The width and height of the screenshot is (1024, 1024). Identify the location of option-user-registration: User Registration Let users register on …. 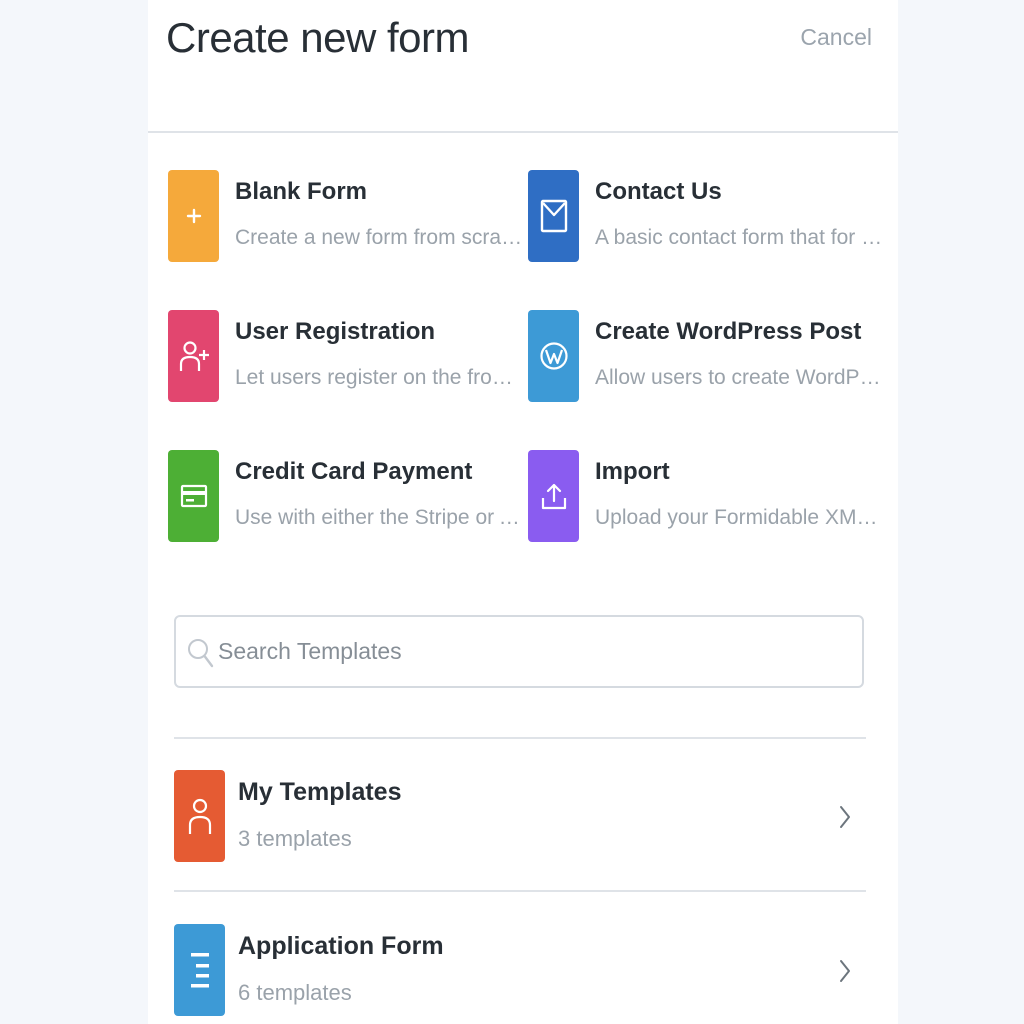
(345, 356).